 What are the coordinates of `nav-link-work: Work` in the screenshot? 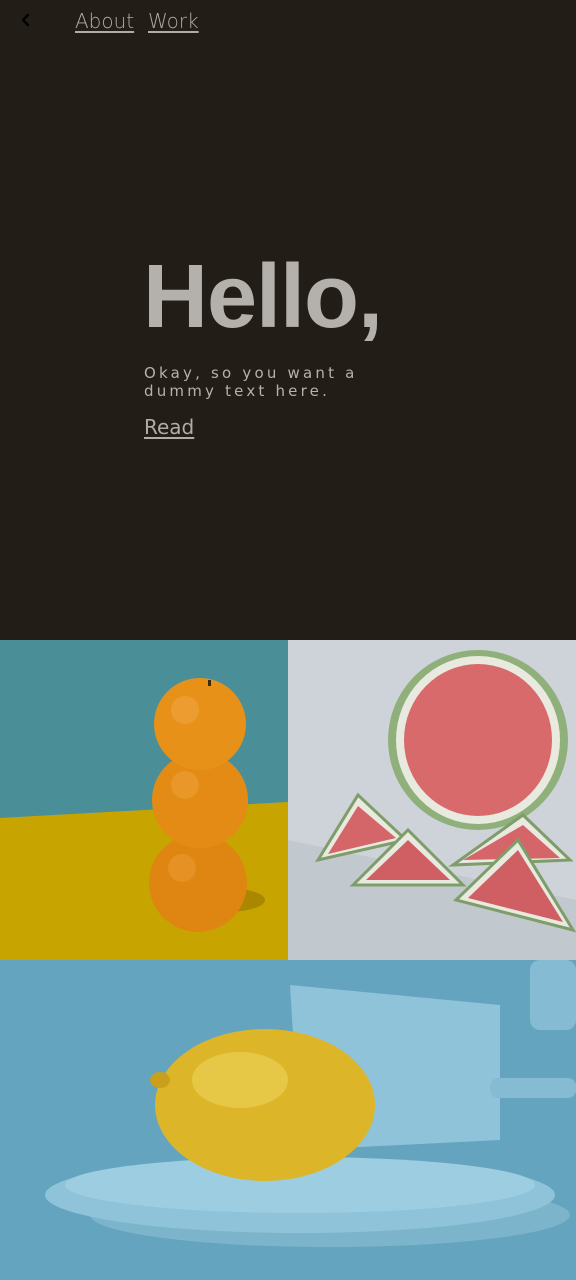 It's located at (173, 21).